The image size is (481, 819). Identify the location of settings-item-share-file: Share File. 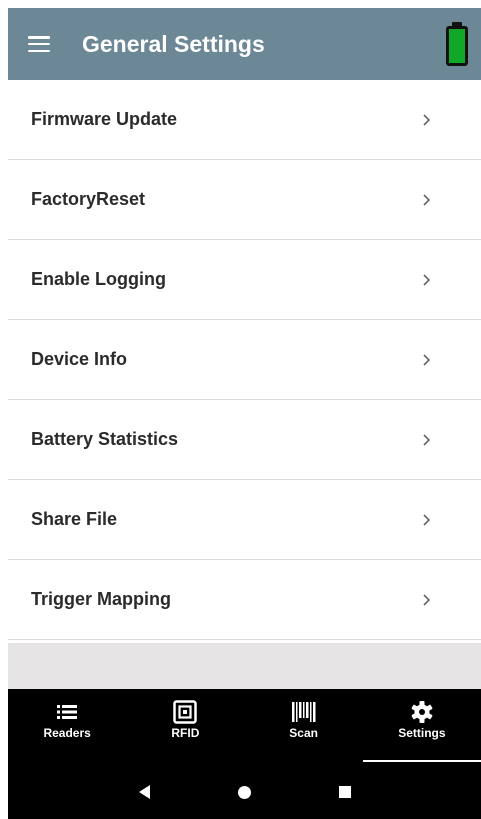
(244, 520).